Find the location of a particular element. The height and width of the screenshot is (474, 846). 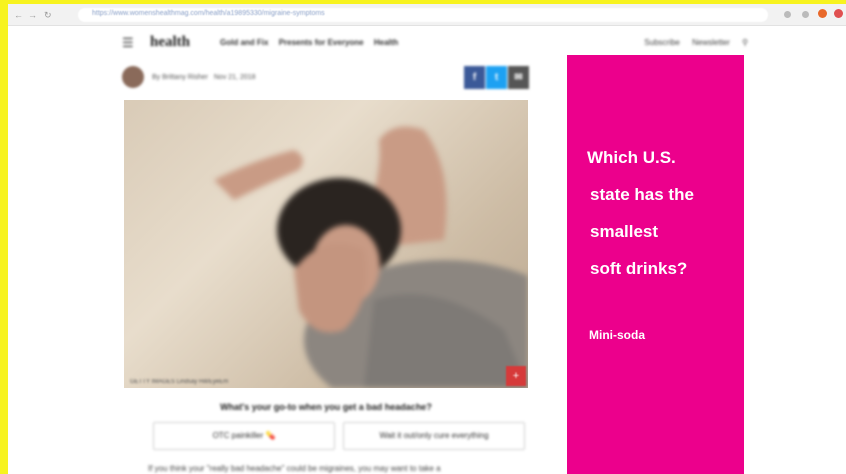

subscribe-link: Subscribe is located at coordinates (662, 42).